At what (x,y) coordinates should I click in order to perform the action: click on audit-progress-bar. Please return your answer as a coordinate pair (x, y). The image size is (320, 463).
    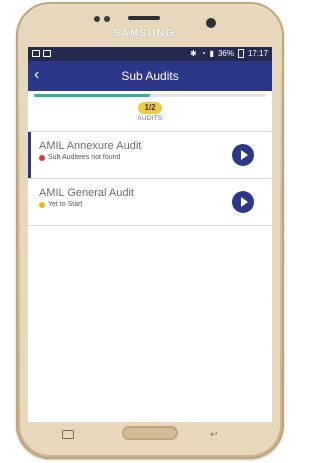
    Looking at the image, I should click on (150, 95).